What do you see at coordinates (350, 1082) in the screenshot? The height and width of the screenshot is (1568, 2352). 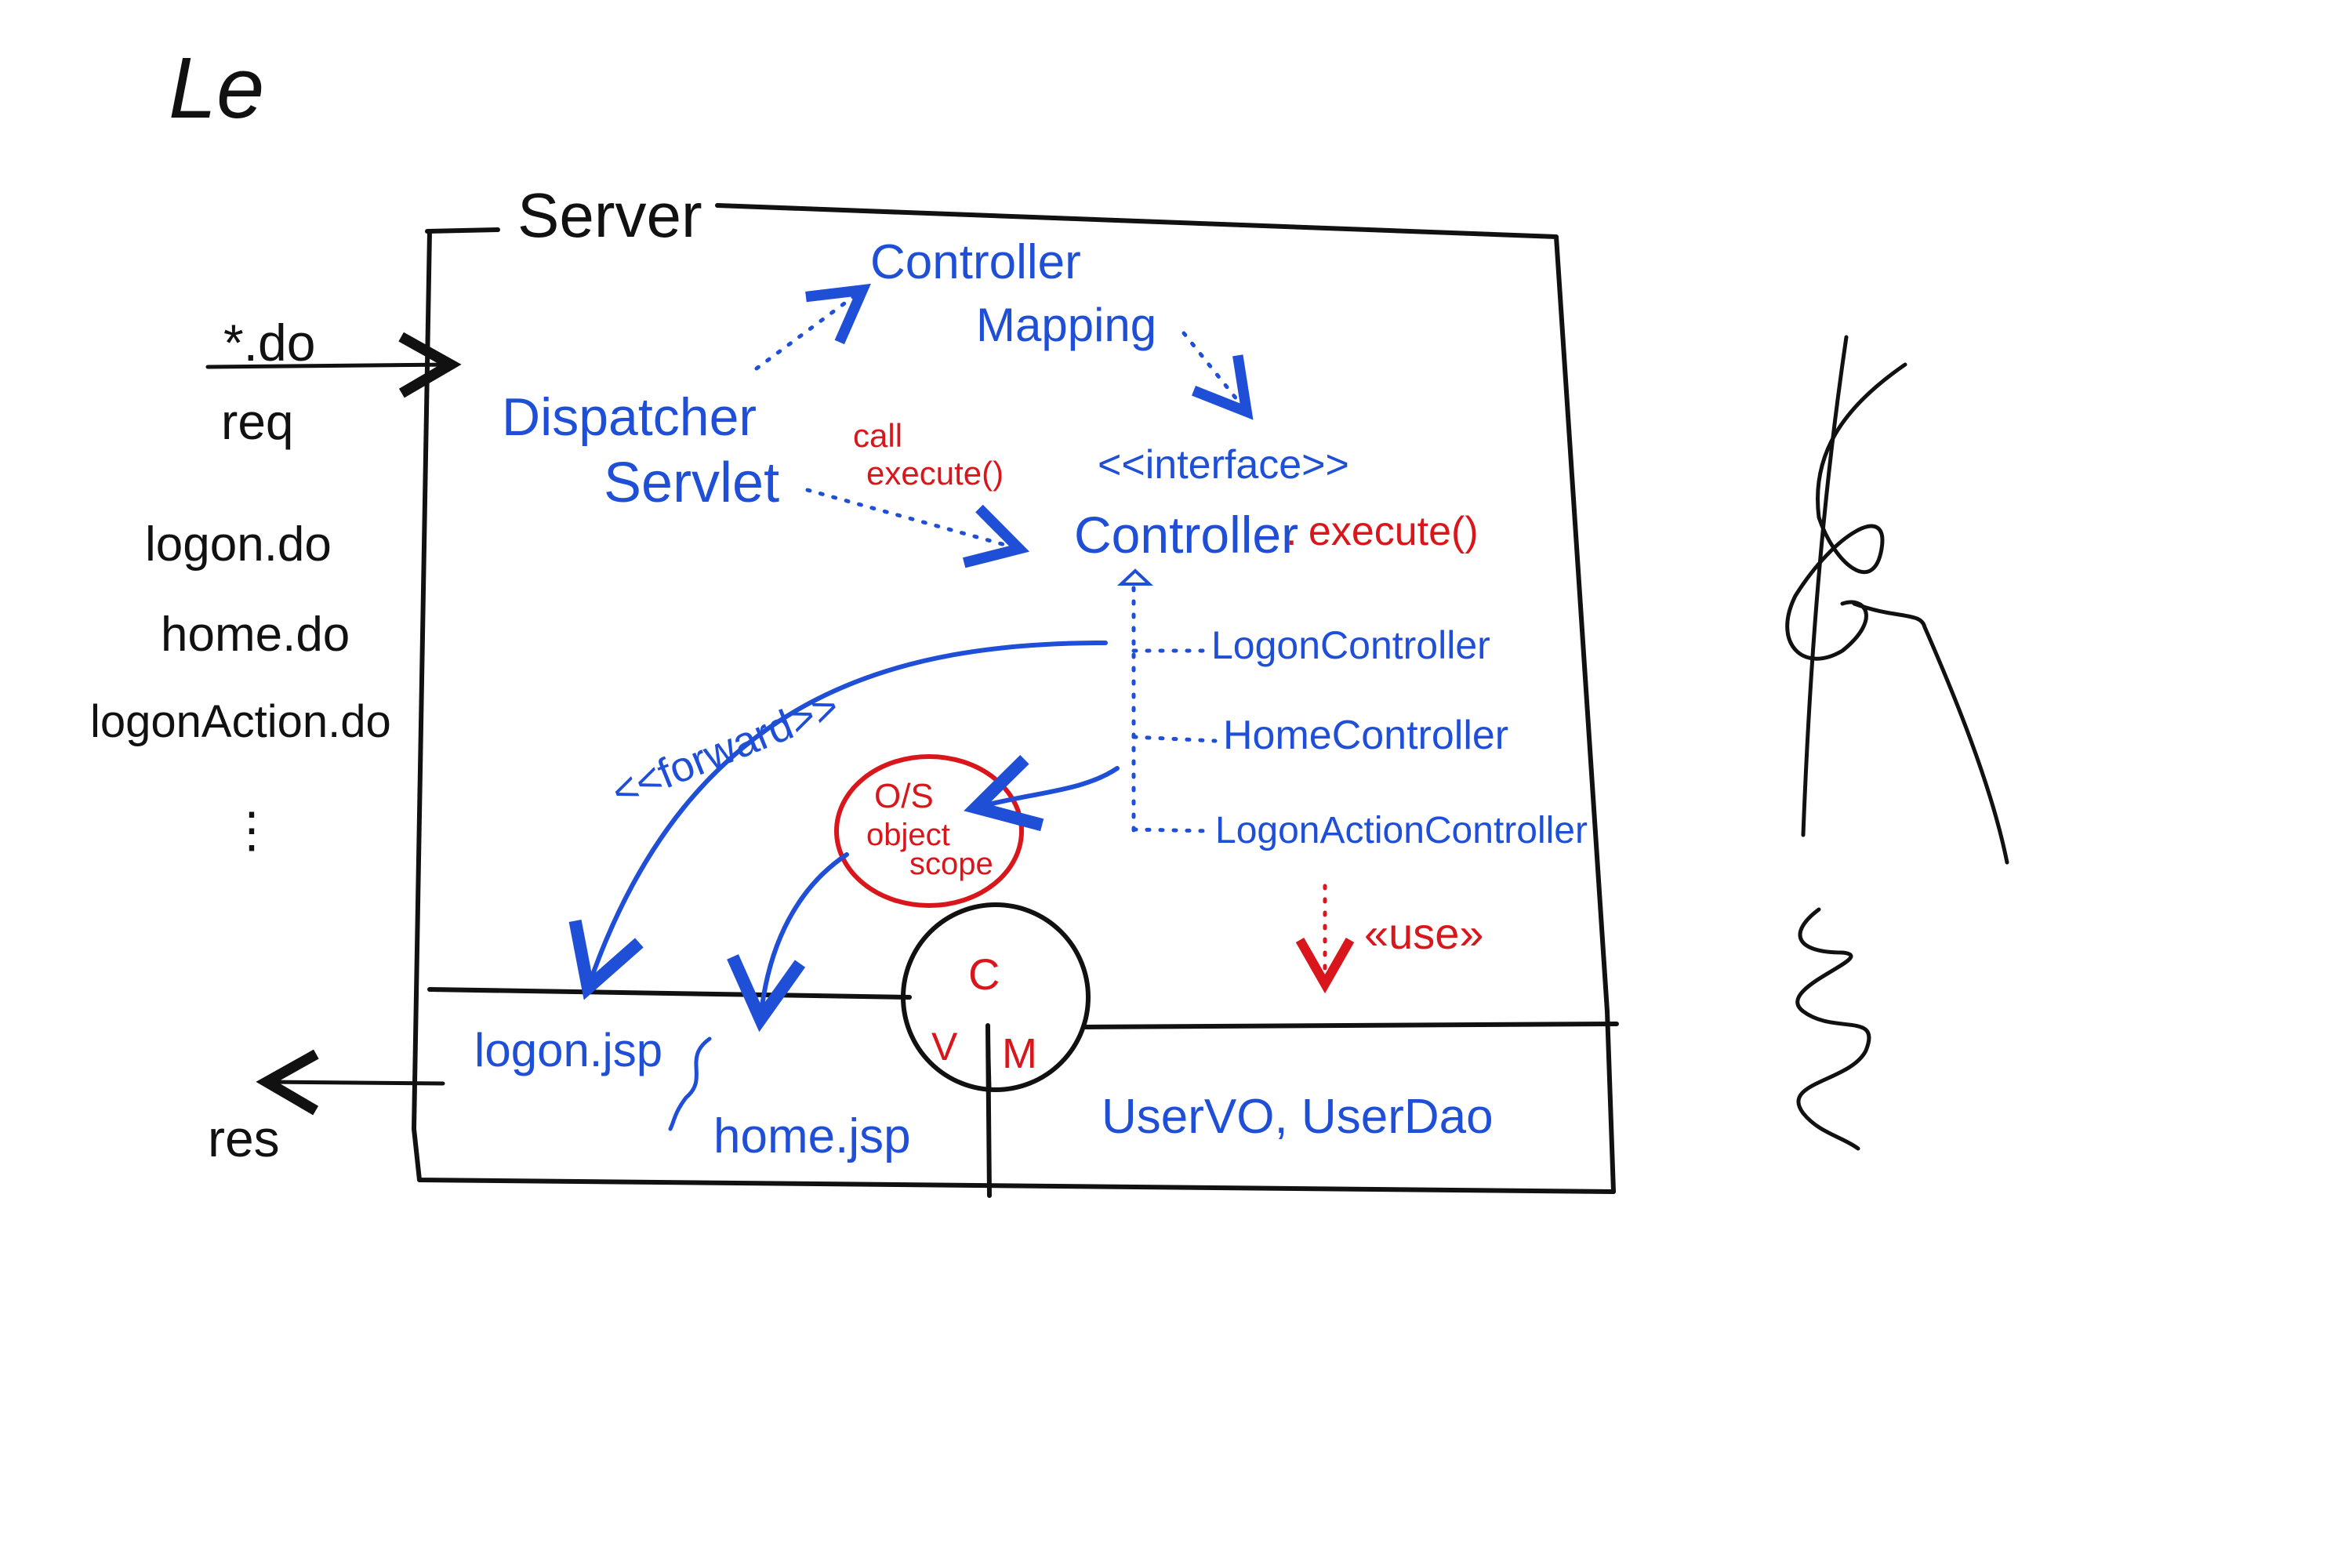 I see `response-arrow` at bounding box center [350, 1082].